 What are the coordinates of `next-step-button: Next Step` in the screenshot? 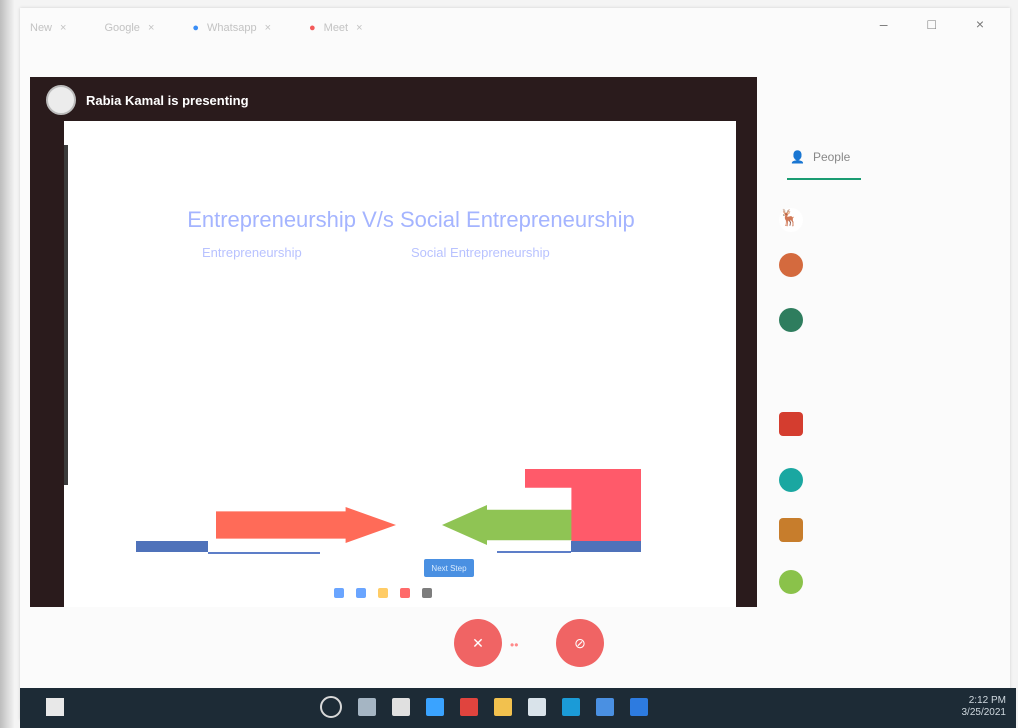 It's located at (449, 568).